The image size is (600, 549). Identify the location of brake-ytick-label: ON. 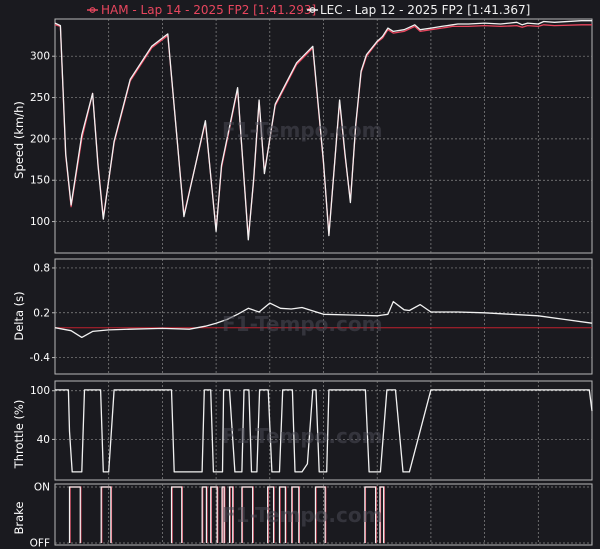
(42, 488).